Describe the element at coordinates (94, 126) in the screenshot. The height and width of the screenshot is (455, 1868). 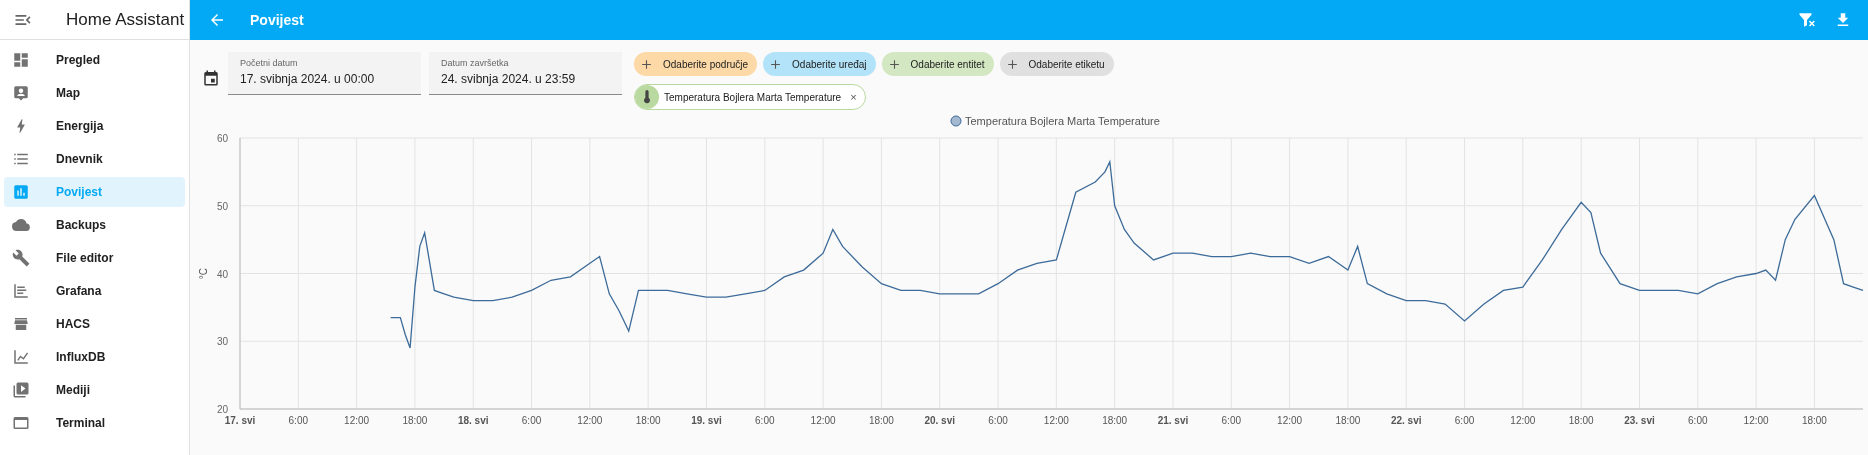
I see `sidebar-item: Energija` at that location.